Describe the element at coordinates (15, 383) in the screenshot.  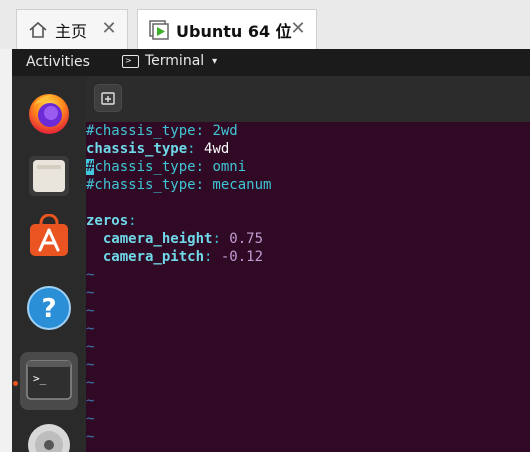
I see `running-indicator` at that location.